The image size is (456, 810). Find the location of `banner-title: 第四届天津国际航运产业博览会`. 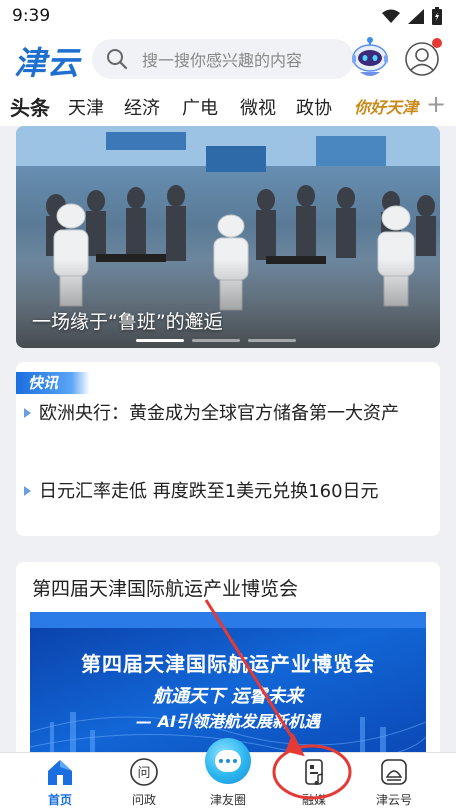

banner-title: 第四届天津国际航运产业博览会 is located at coordinates (228, 664).